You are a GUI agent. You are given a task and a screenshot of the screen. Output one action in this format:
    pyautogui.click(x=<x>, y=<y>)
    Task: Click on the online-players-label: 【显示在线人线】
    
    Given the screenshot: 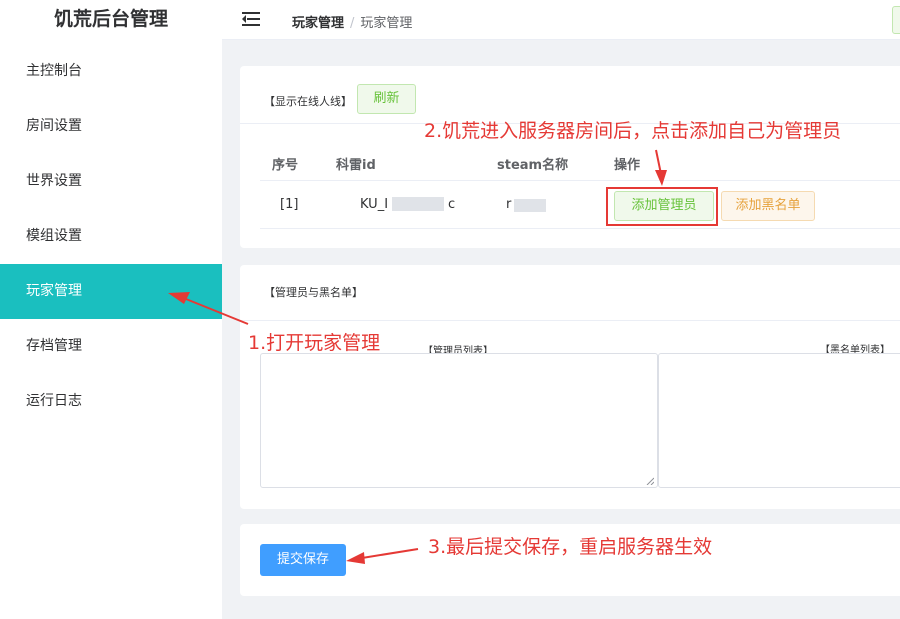 What is the action you would take?
    pyautogui.click(x=308, y=101)
    